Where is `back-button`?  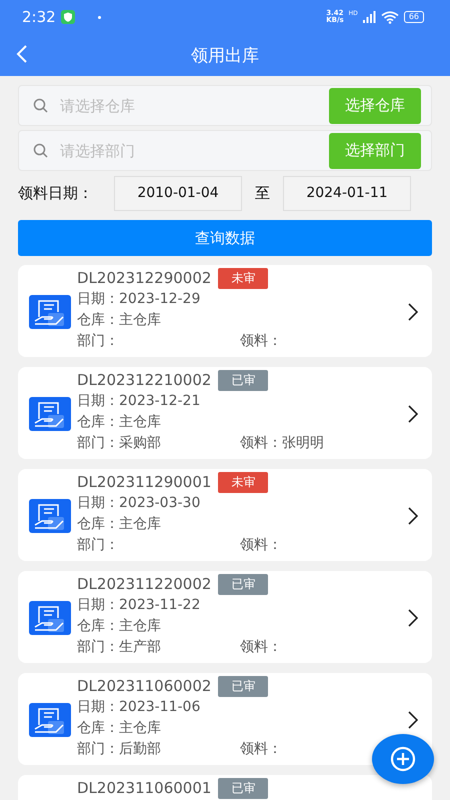 back-button is located at coordinates (22, 54).